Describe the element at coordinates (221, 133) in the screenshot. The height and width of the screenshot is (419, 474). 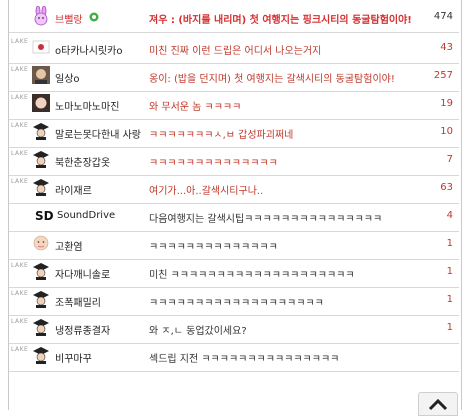
I see `comment-text: ㅋㅋㅋㅋㅋㅋㅋㅅ,ㅂ 갑성파괴쩌네` at that location.